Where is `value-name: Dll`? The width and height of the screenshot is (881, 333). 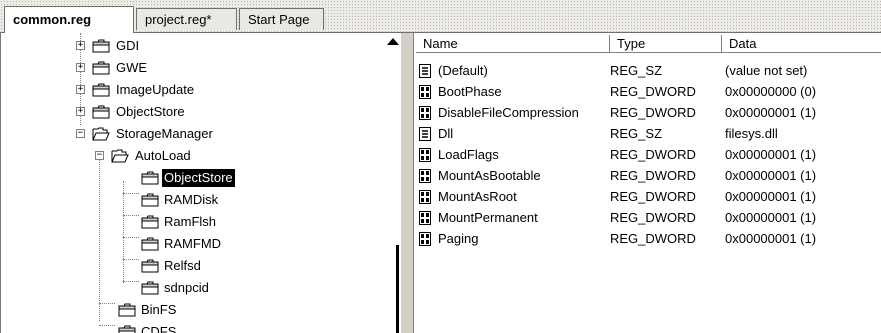
value-name: Dll is located at coordinates (446, 133).